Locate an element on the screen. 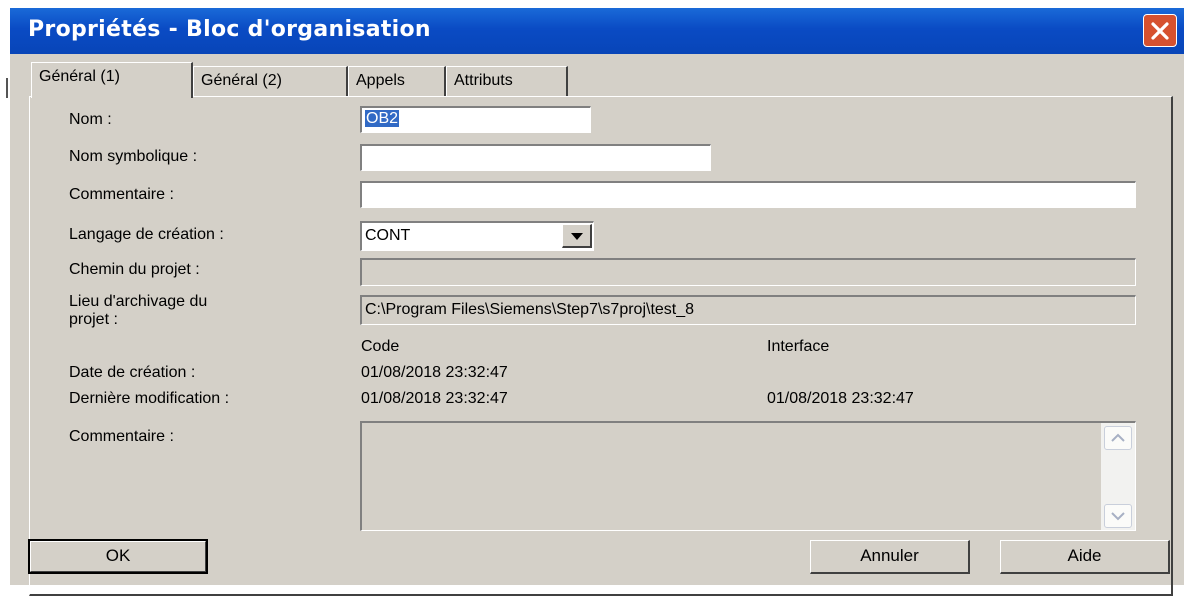 The width and height of the screenshot is (1190, 596). langage-dropdown-button is located at coordinates (577, 236).